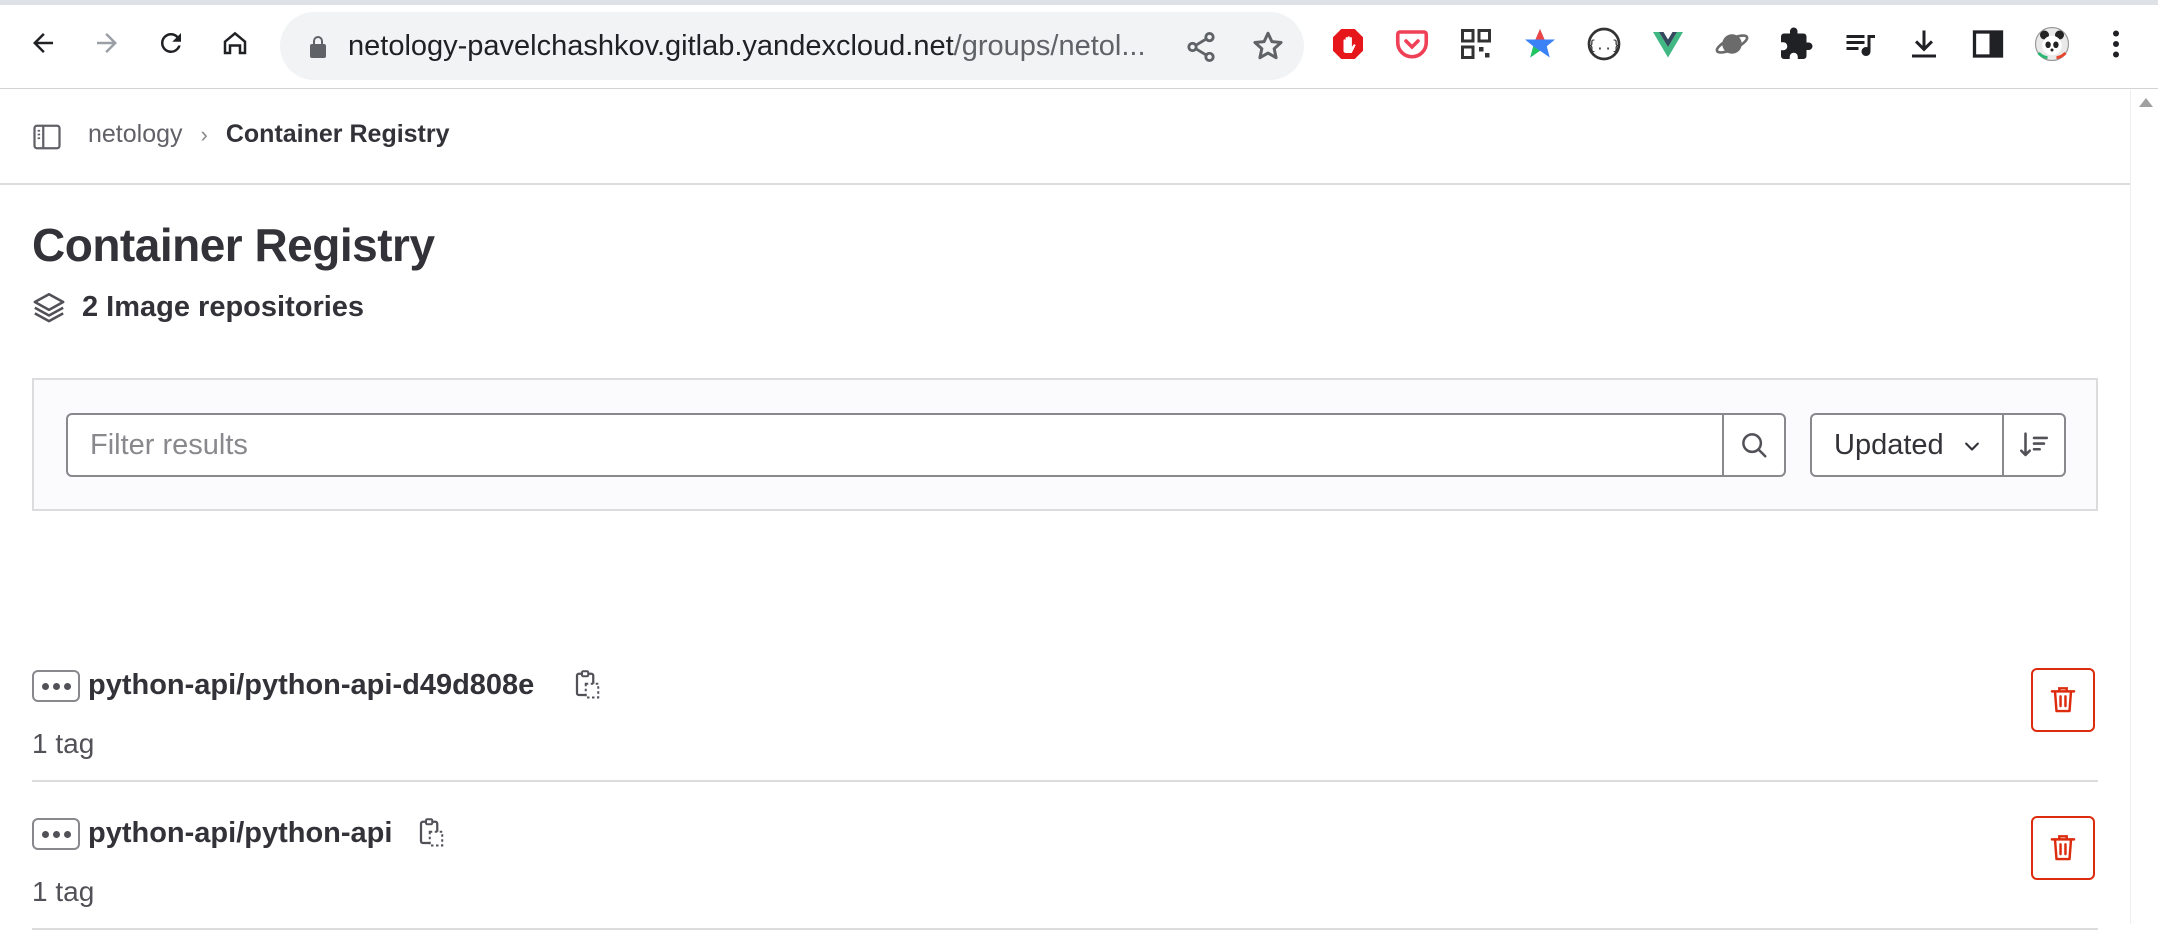 The height and width of the screenshot is (930, 2158). I want to click on page-scrollbar, so click(2144, 507).